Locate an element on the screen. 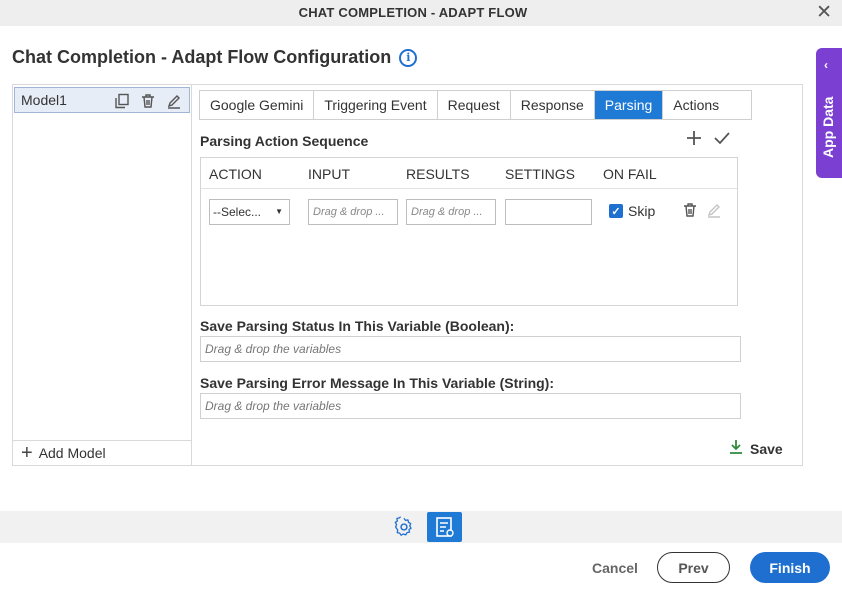 The width and height of the screenshot is (842, 591). app-data-label: App Data is located at coordinates (828, 127).